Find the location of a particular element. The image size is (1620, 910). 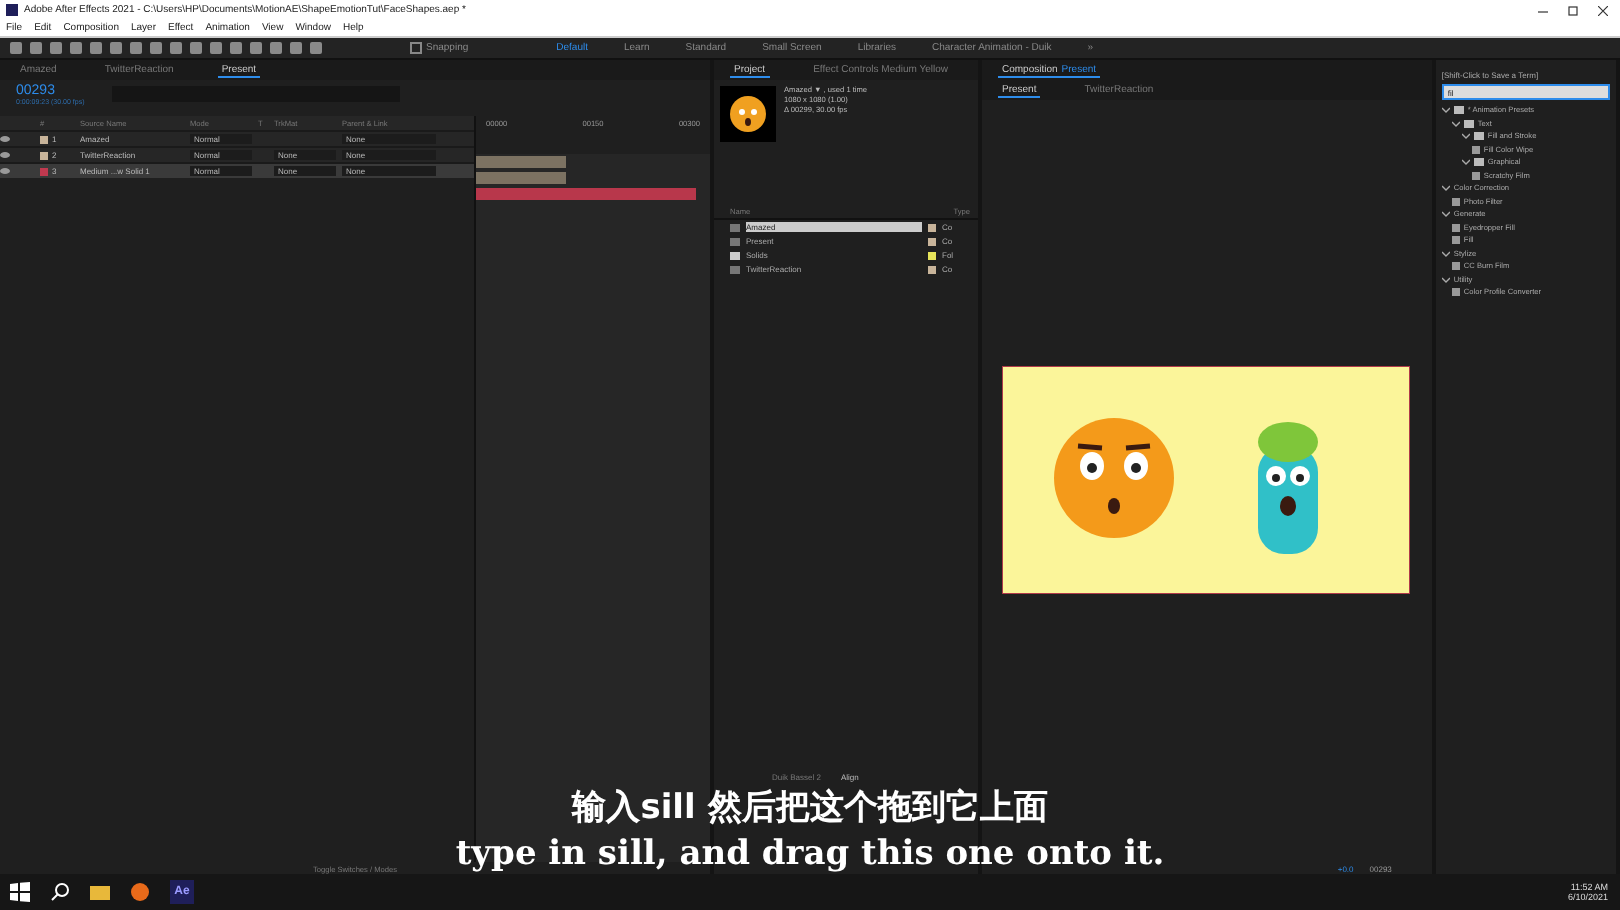

browser-icon is located at coordinates (140, 892).